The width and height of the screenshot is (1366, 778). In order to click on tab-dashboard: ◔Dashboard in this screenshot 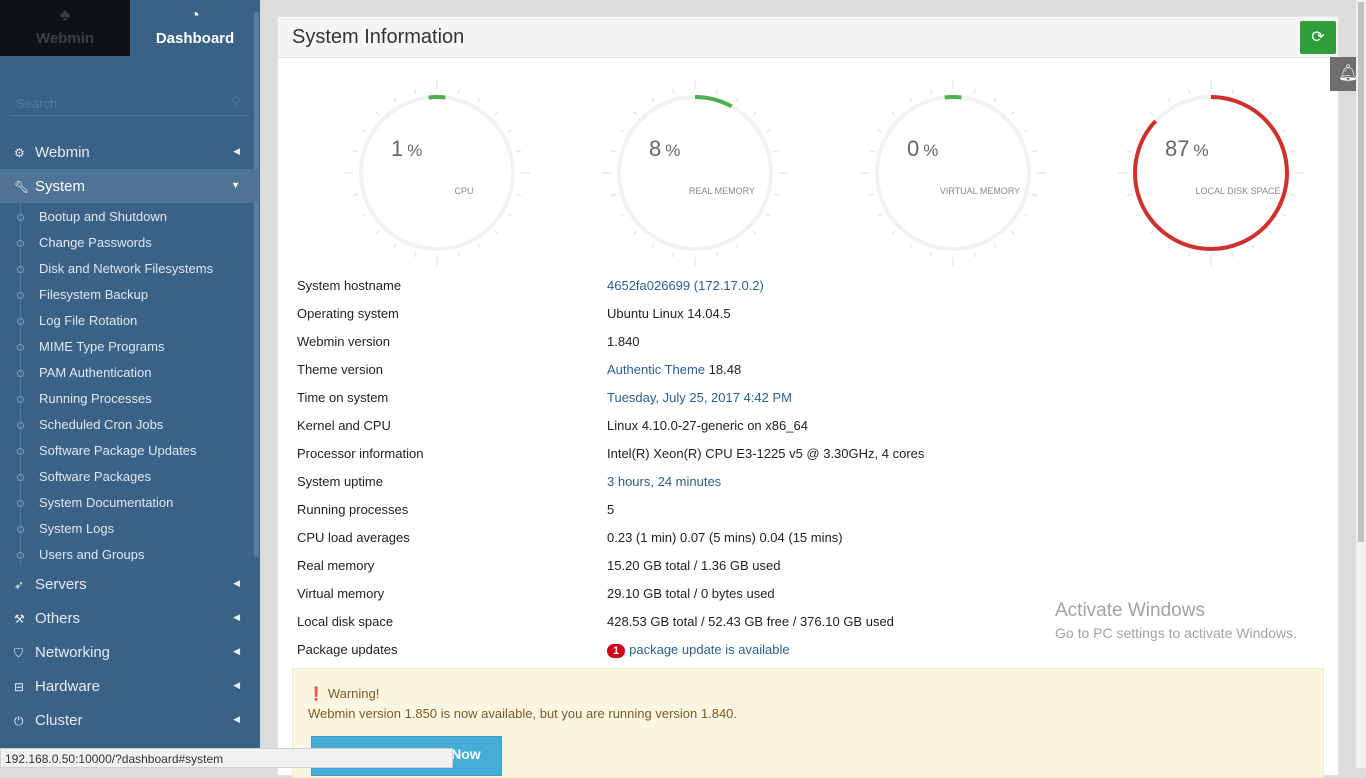, I will do `click(195, 28)`.